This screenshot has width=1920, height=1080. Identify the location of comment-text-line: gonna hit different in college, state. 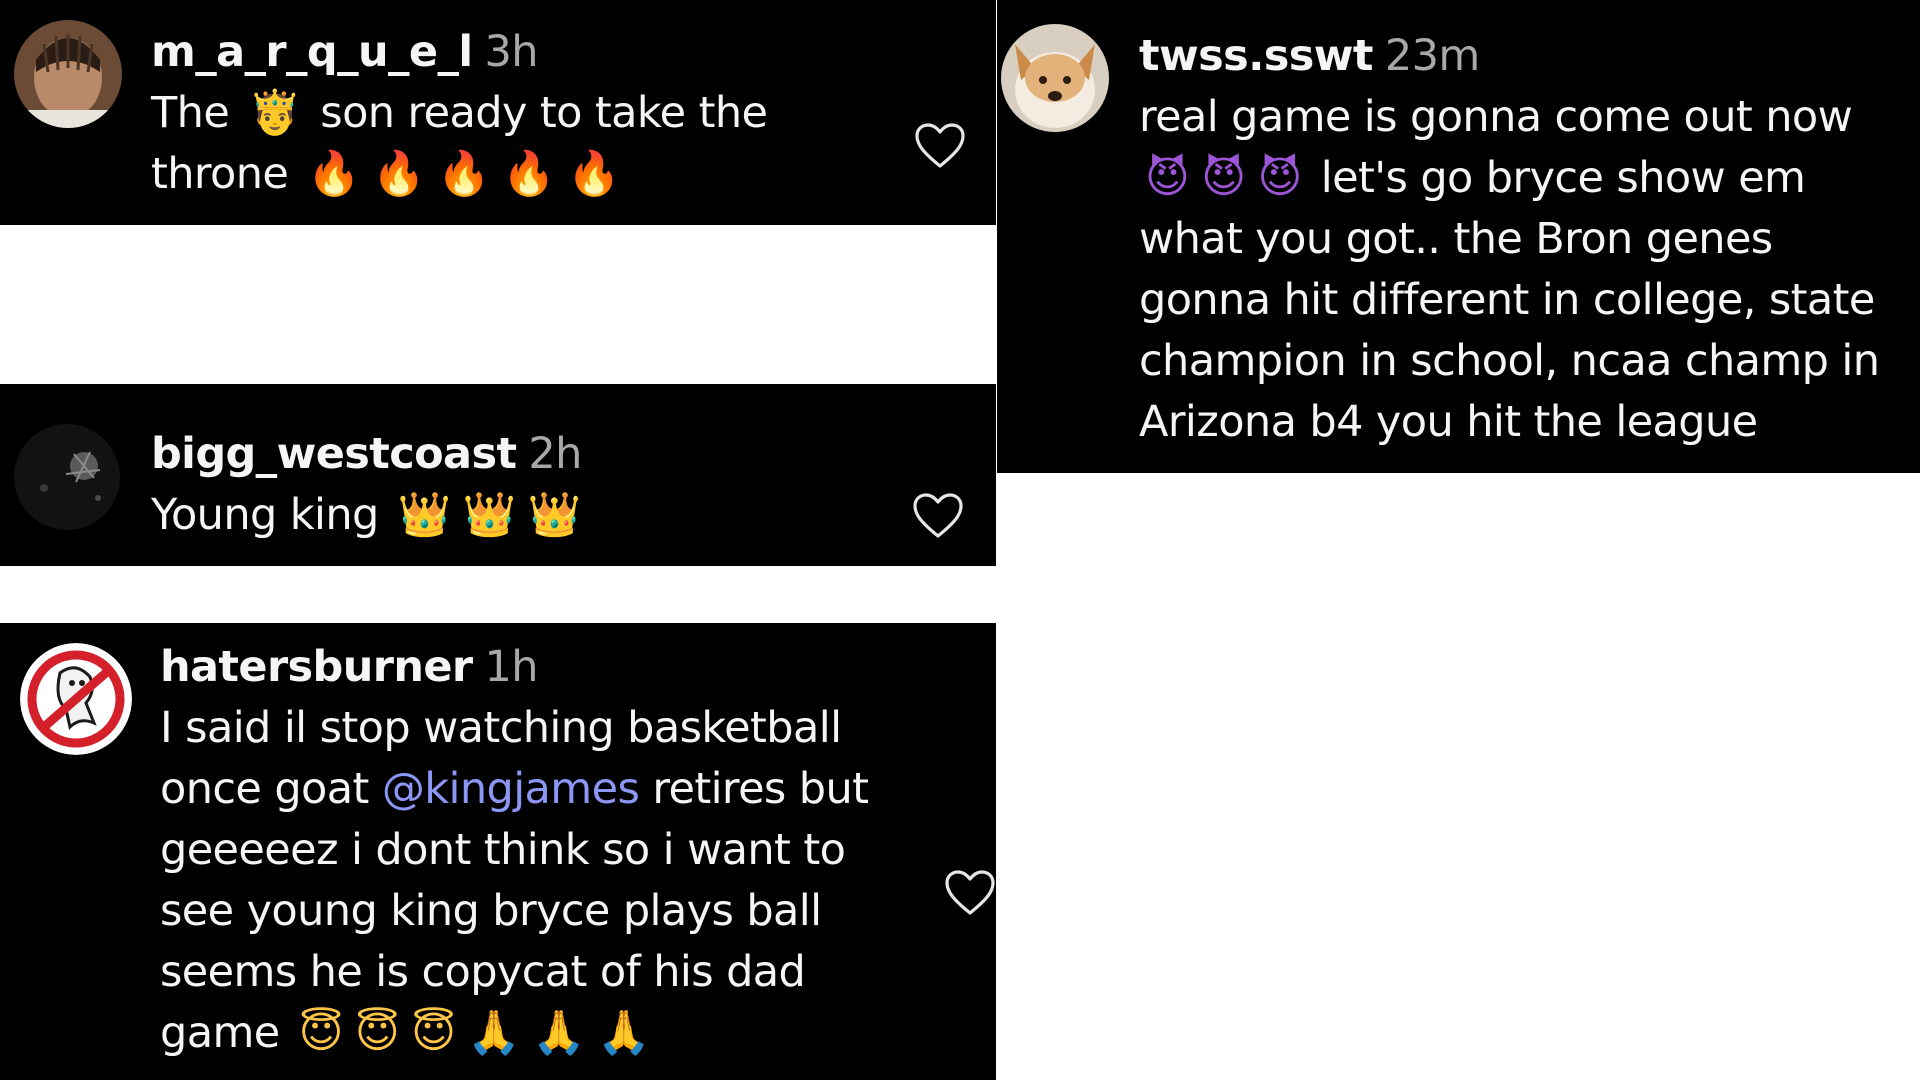
(1507, 300).